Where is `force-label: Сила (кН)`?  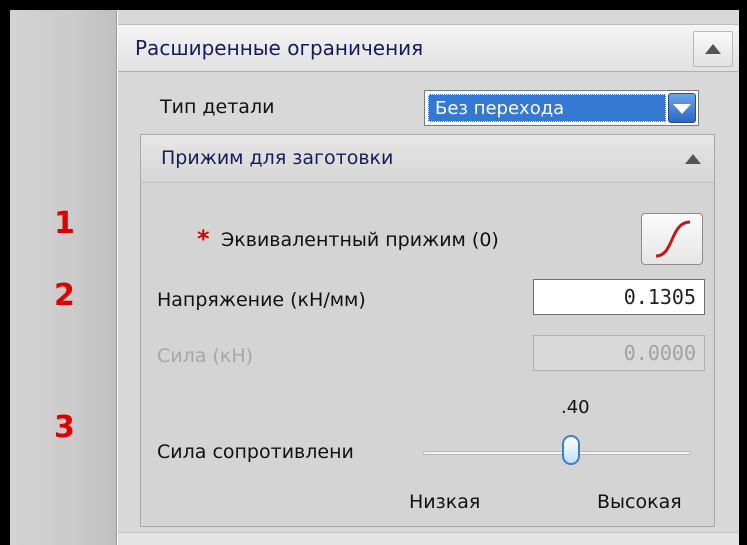
force-label: Сила (кН) is located at coordinates (205, 356).